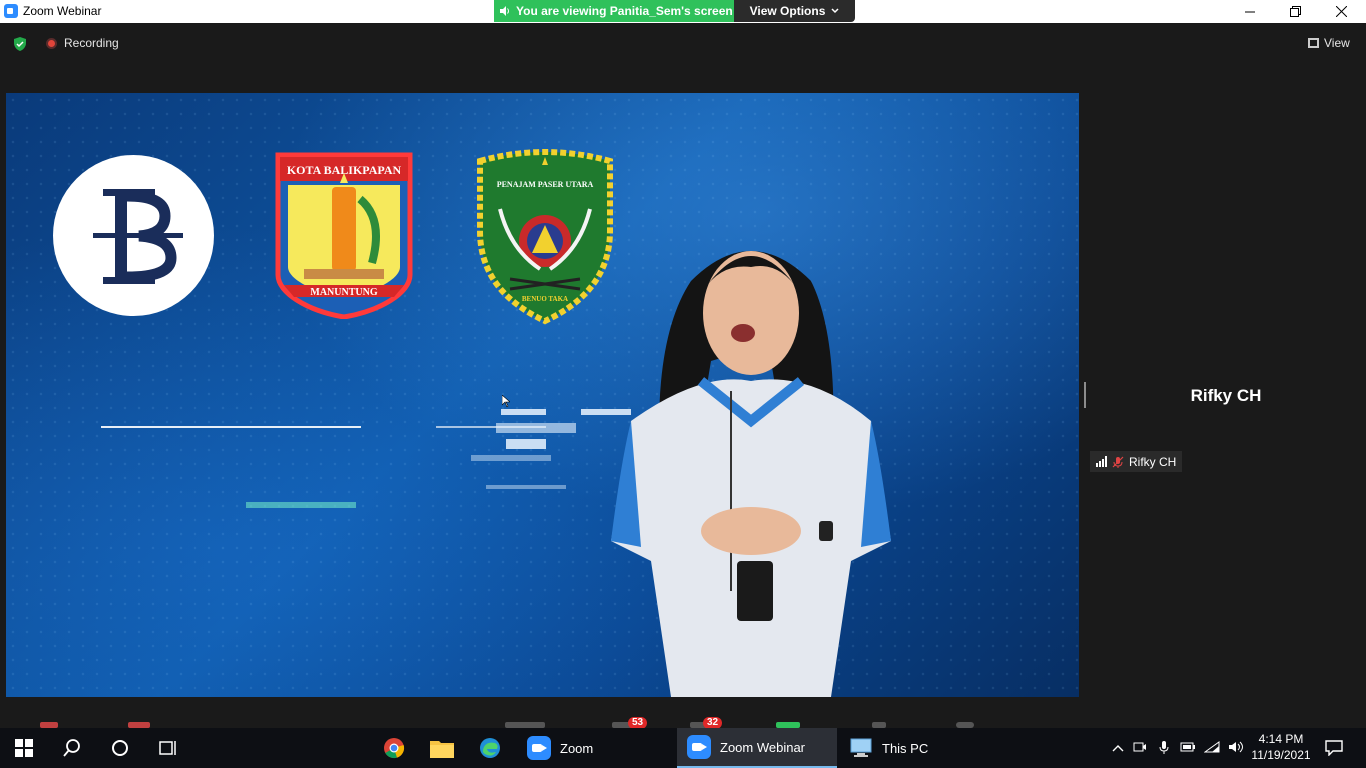 This screenshot has width=1366, height=768. I want to click on windows-logo-icon, so click(24, 748).